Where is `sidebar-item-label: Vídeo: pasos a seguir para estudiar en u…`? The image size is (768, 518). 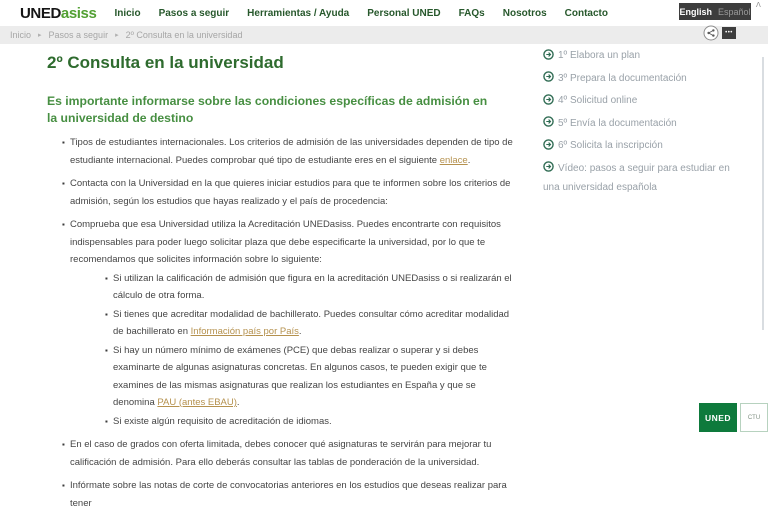
sidebar-item-label: Vídeo: pasos a seguir para estudiar en u… is located at coordinates (636, 177).